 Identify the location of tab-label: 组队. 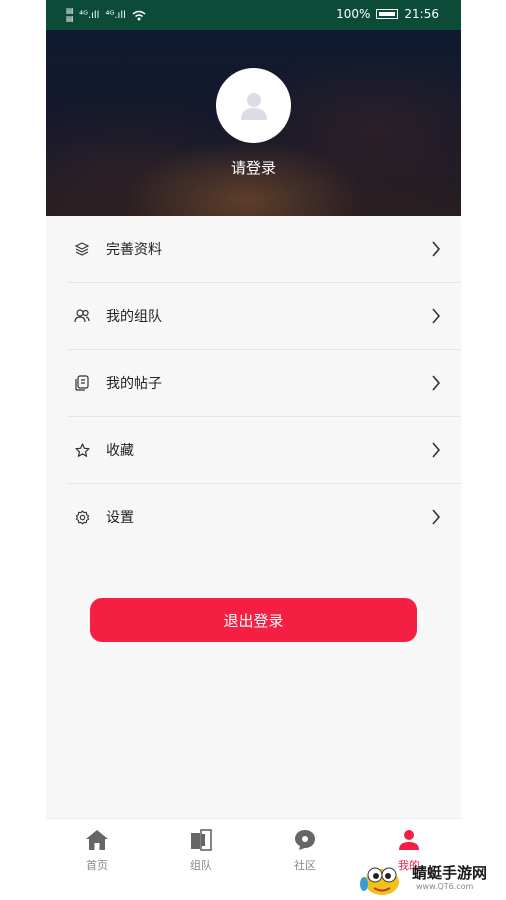
(201, 865).